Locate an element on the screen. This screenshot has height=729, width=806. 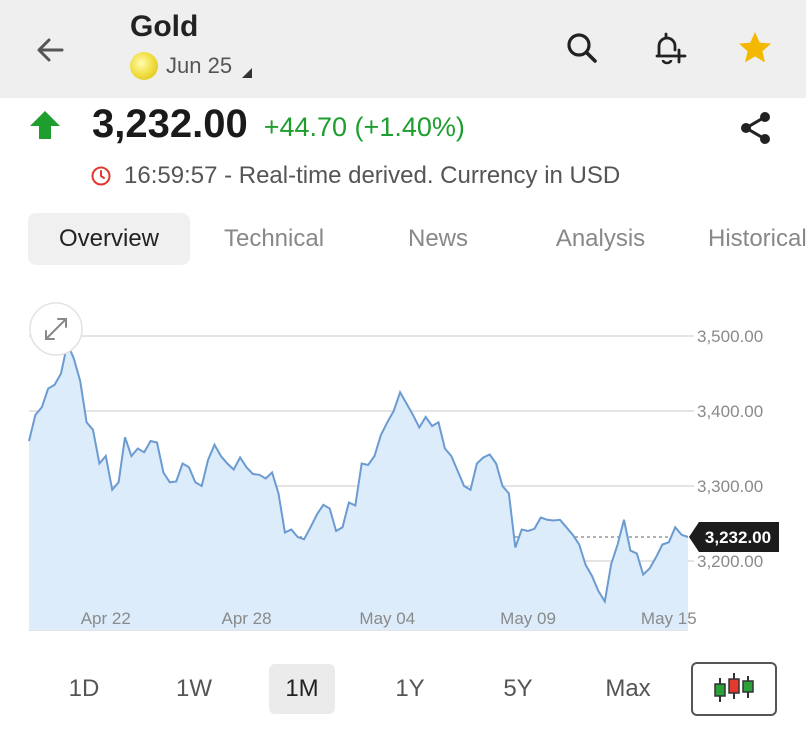
x-tick-label: Apr 22 is located at coordinates (106, 618).